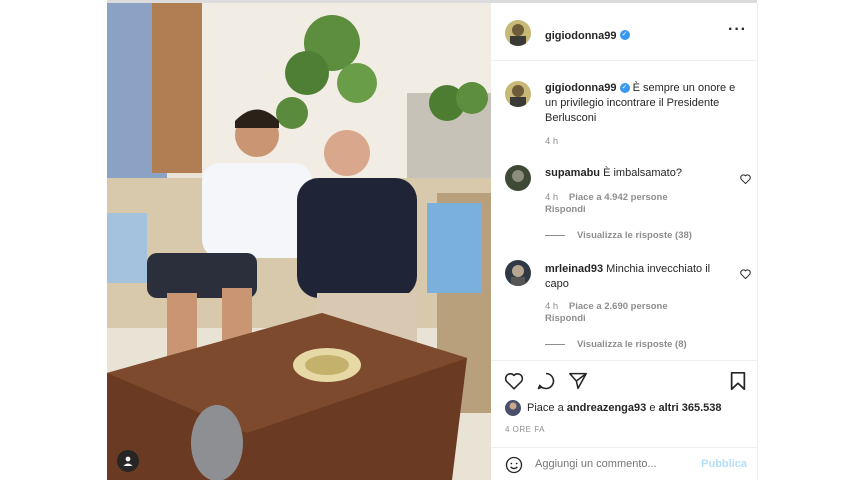 The width and height of the screenshot is (854, 482). Describe the element at coordinates (737, 30) in the screenshot. I see `more-options-icon: ···` at that location.